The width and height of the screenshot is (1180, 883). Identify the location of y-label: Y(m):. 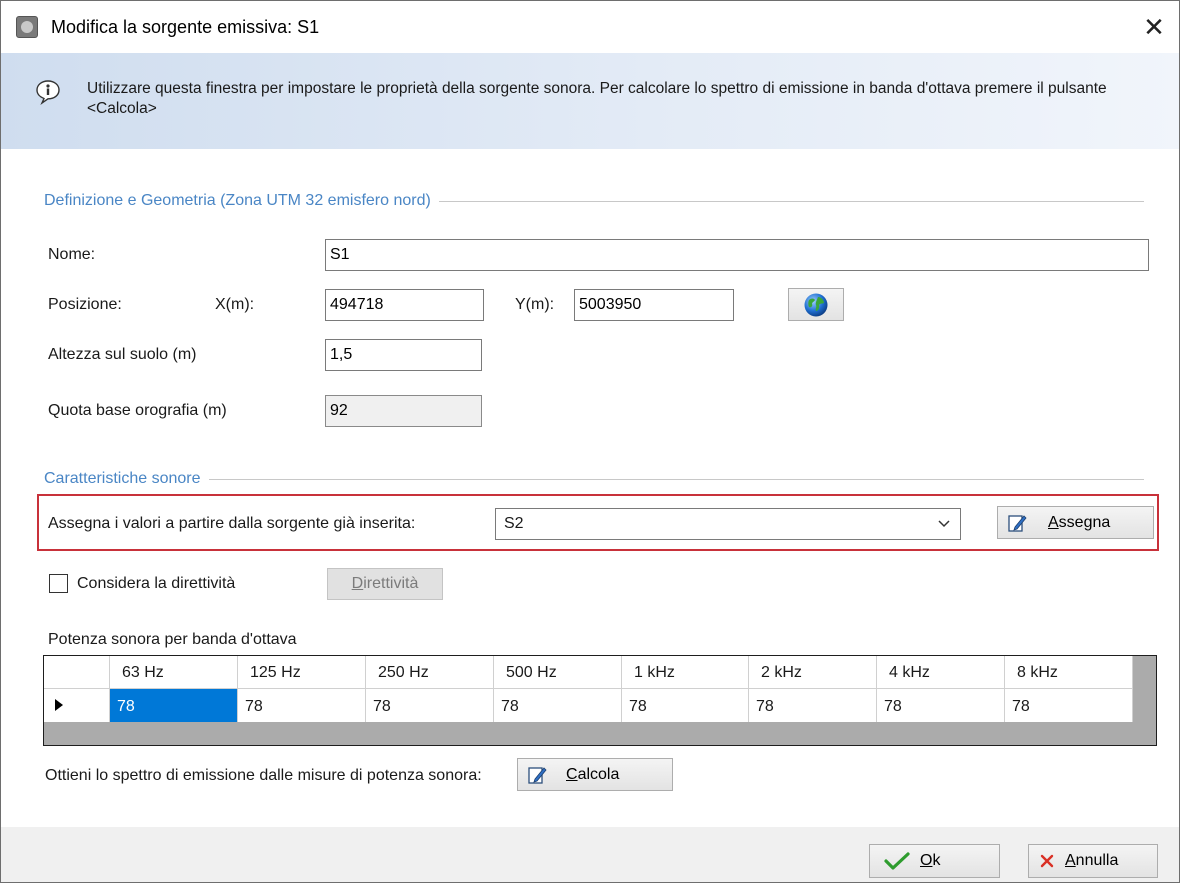
(535, 304).